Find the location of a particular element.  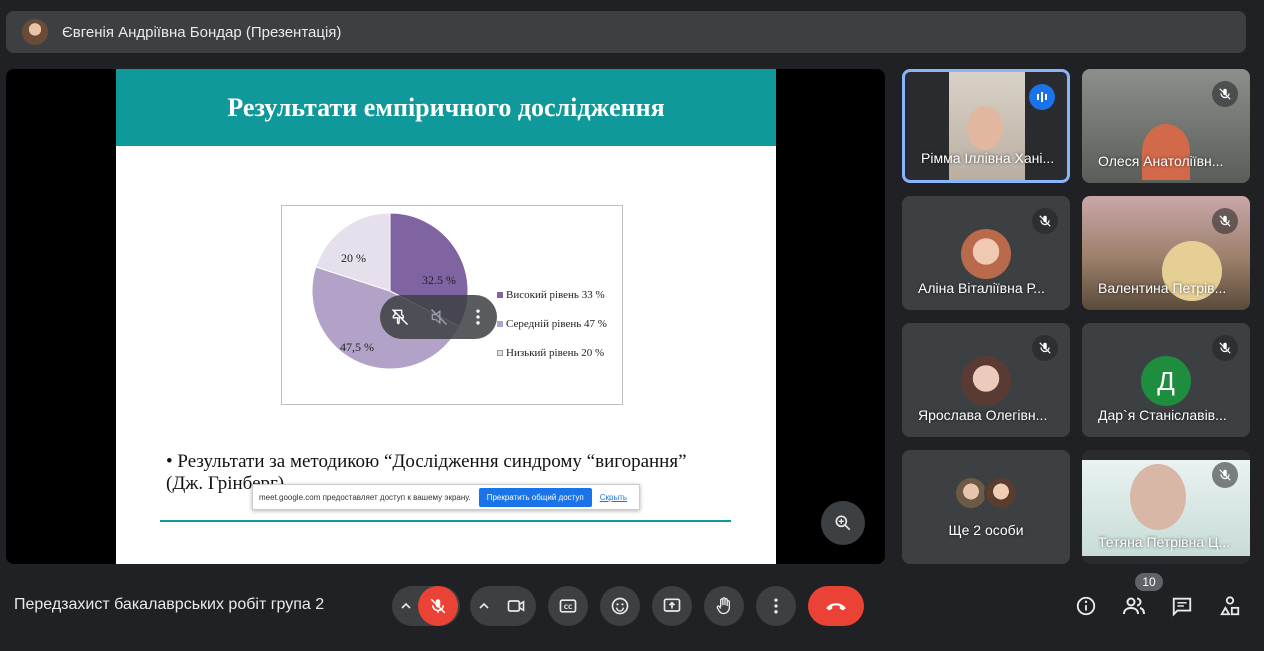

emoji-icon is located at coordinates (620, 606).